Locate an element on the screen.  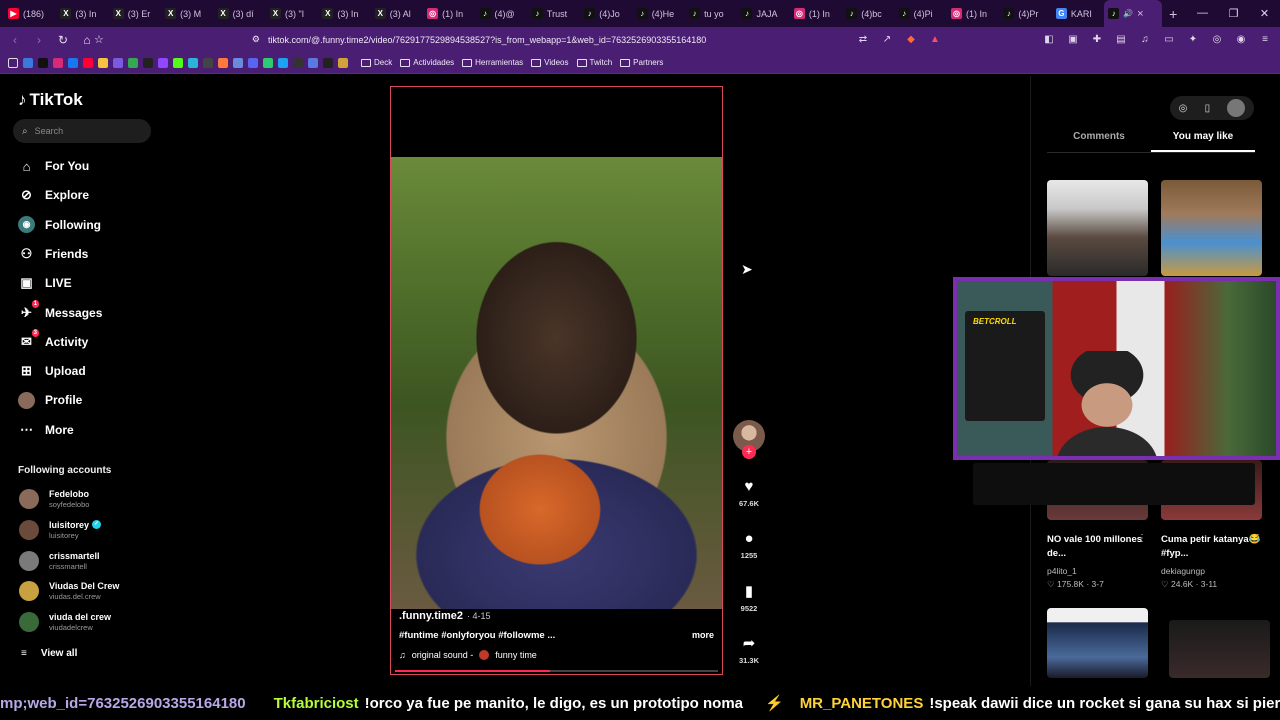
browser-tab: X (3) Al is located at coordinates (397, 13).